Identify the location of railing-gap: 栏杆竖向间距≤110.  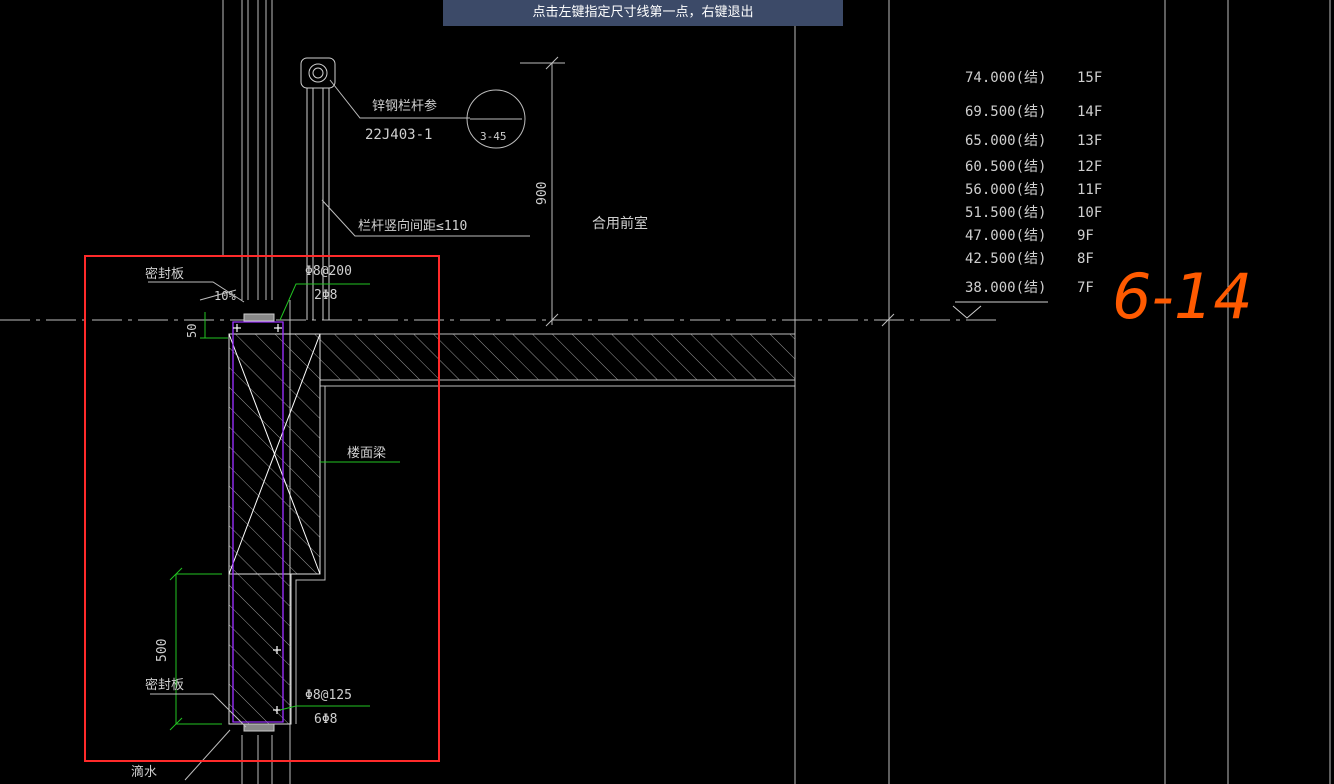
(412, 226).